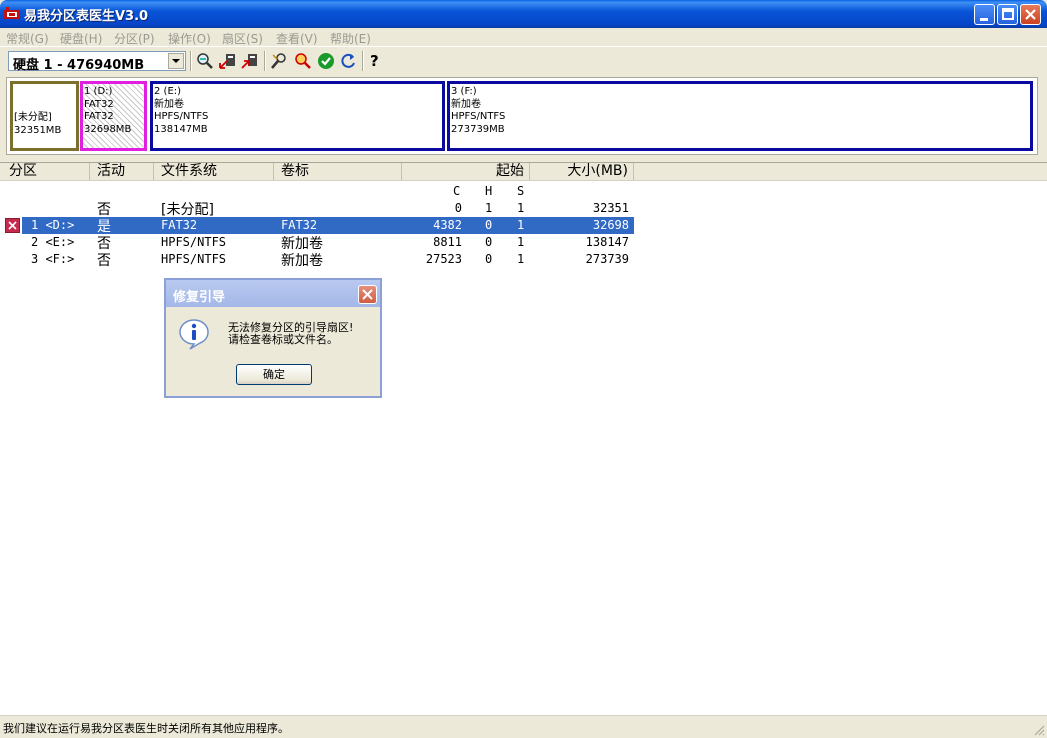  What do you see at coordinates (297, 38) in the screenshot?
I see `menu-view: 查看(V)` at bounding box center [297, 38].